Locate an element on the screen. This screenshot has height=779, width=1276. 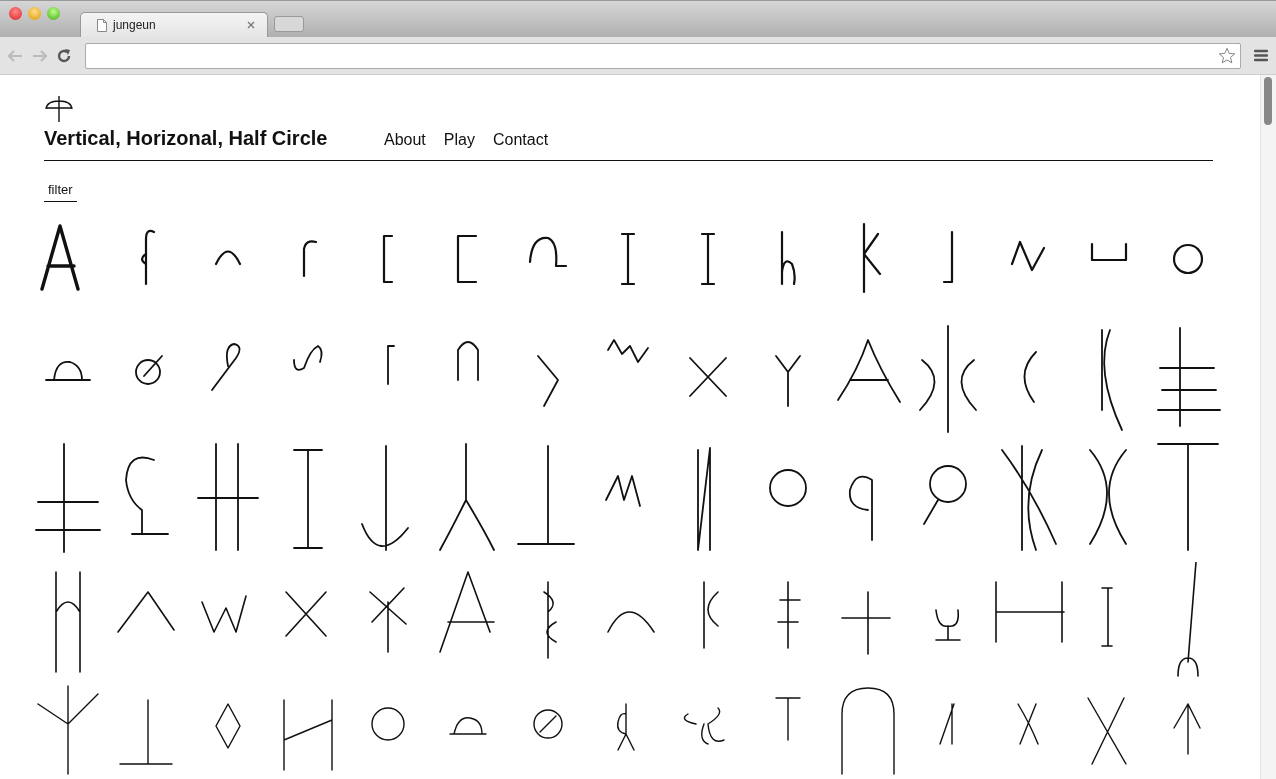
scrollbar-thumb is located at coordinates (1268, 101).